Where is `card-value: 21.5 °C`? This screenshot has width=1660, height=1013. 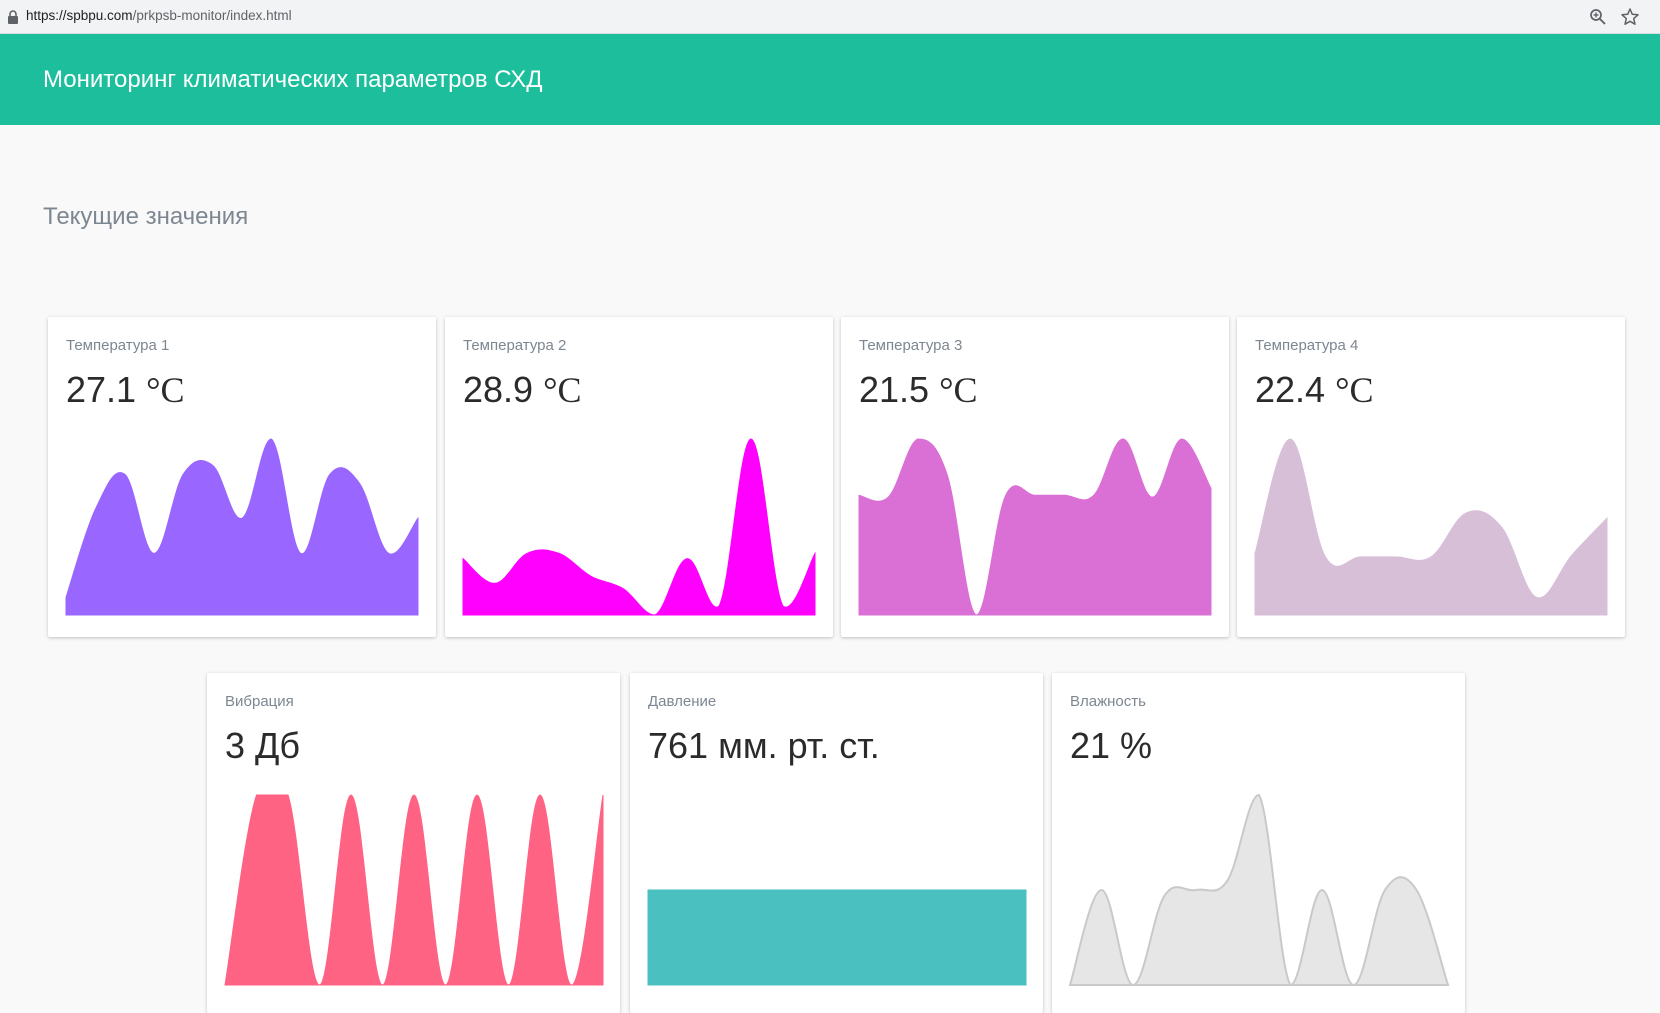 card-value: 21.5 °C is located at coordinates (918, 390).